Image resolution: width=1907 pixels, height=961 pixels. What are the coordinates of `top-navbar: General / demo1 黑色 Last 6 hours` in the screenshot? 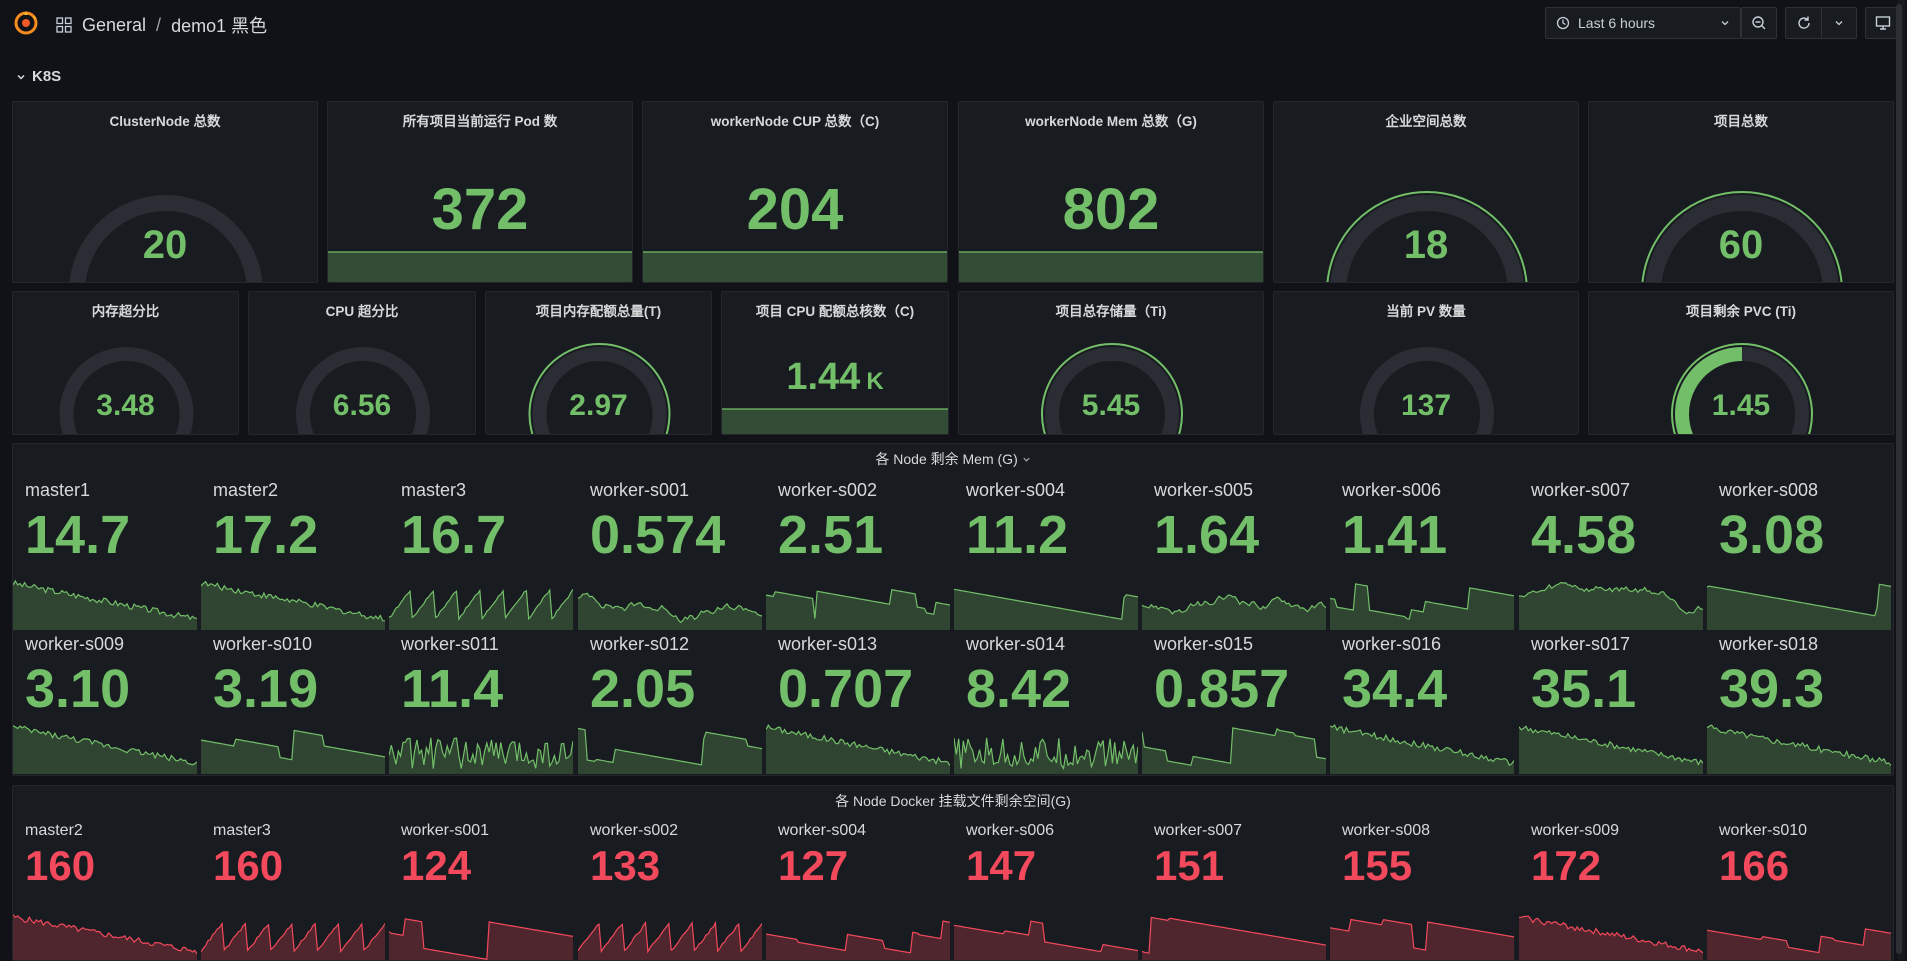 It's located at (953, 23).